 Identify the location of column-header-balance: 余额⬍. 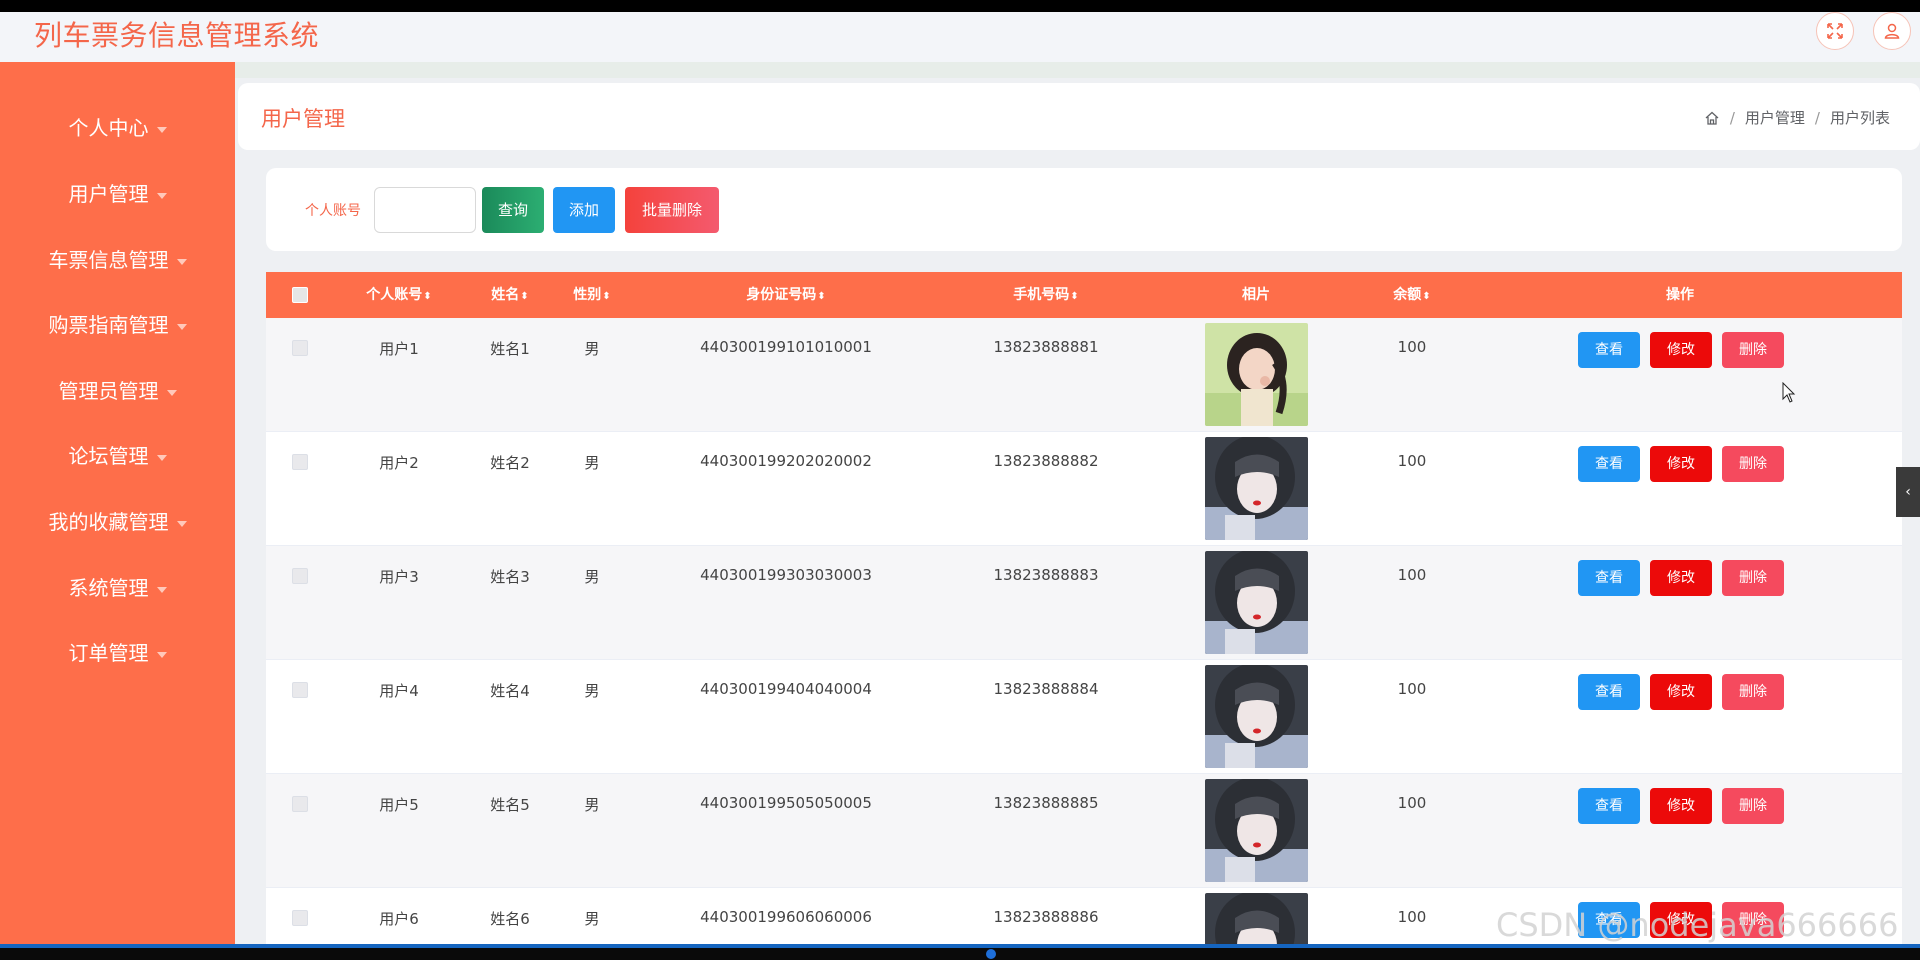
(1411, 295).